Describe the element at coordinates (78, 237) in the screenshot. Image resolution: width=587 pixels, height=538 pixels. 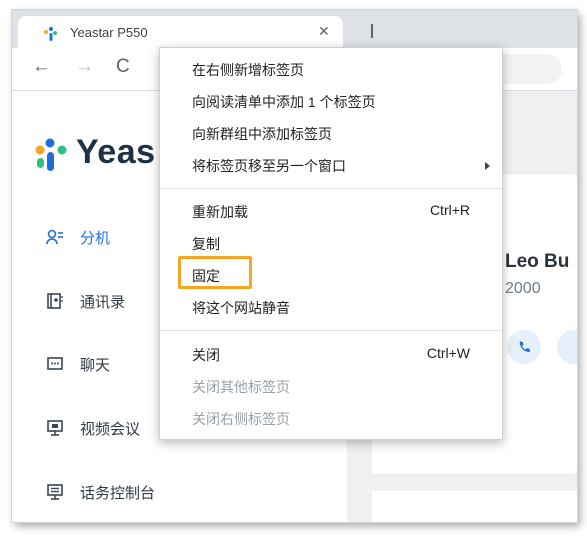
I see `sidebar-item-extension: 分机` at that location.